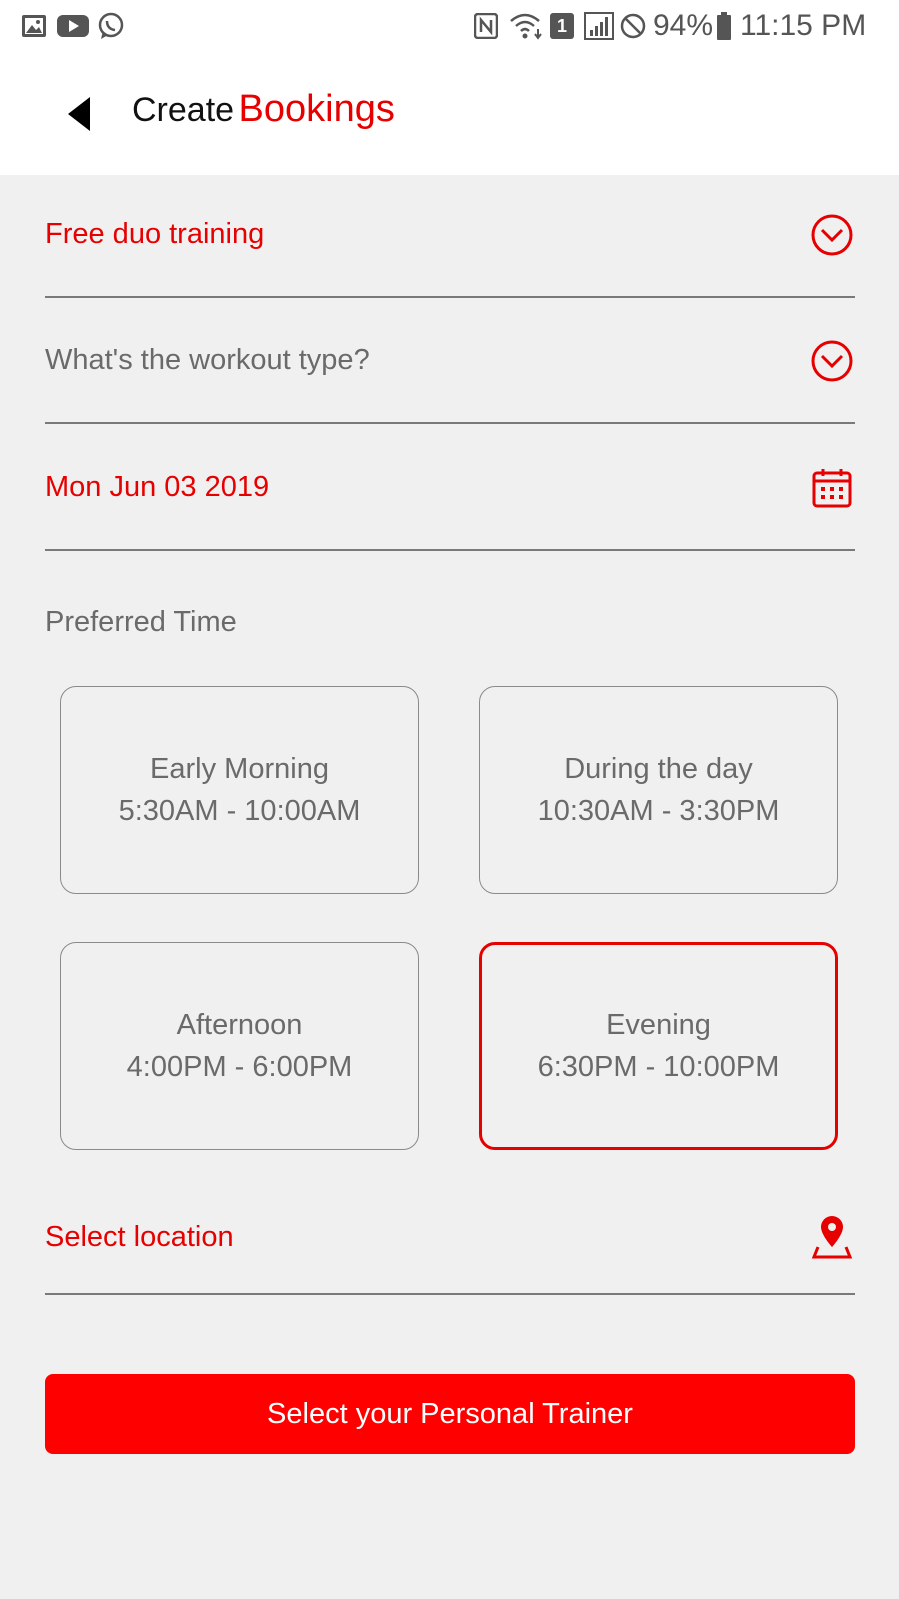  What do you see at coordinates (34, 26) in the screenshot?
I see `image-icon` at bounding box center [34, 26].